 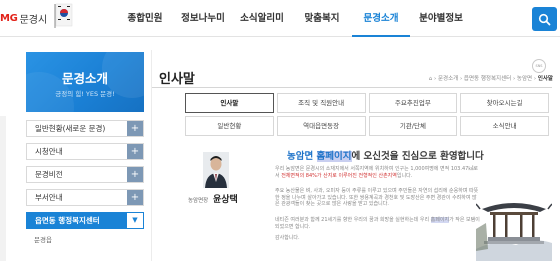 I want to click on page-title: 인사말, so click(x=177, y=79).